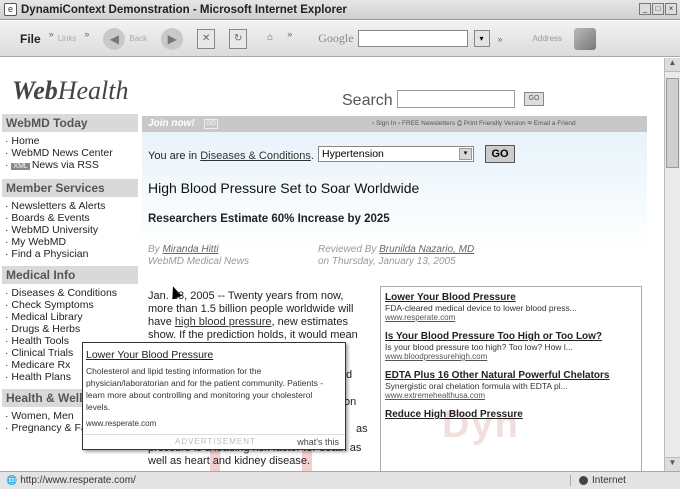 The width and height of the screenshot is (680, 489). What do you see at coordinates (70, 329) in the screenshot?
I see `sidebar-item-drugs: · Drugs & Herbs` at bounding box center [70, 329].